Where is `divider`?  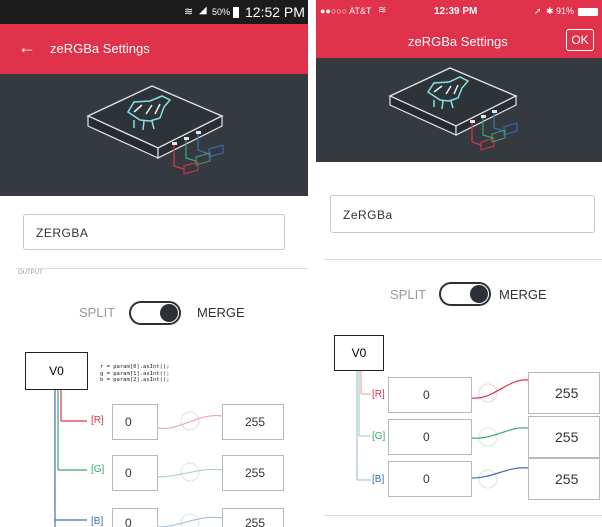
divider is located at coordinates (463, 515).